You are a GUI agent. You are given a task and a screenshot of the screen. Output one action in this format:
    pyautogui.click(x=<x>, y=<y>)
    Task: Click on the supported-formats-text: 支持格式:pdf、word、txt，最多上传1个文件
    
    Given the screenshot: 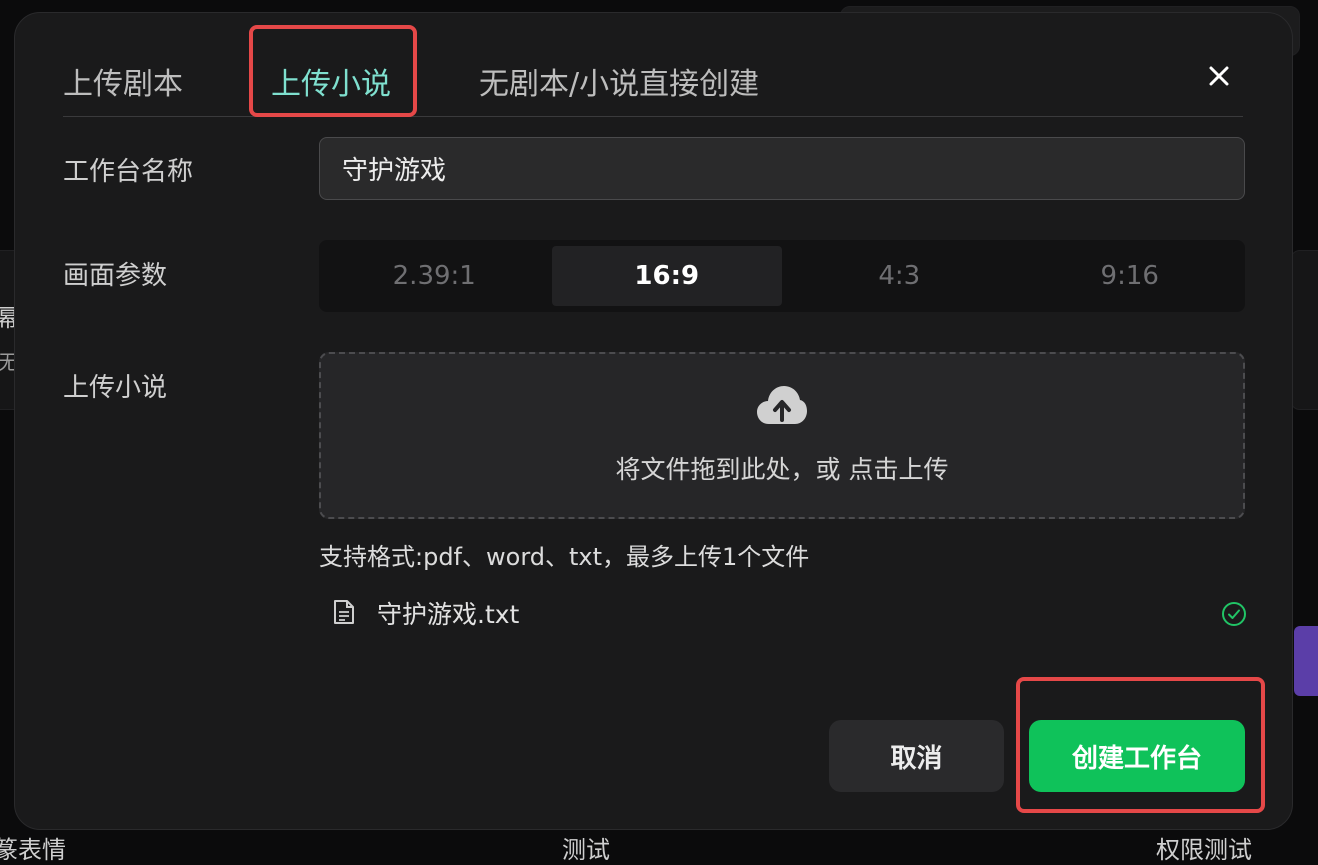 What is the action you would take?
    pyautogui.click(x=564, y=554)
    